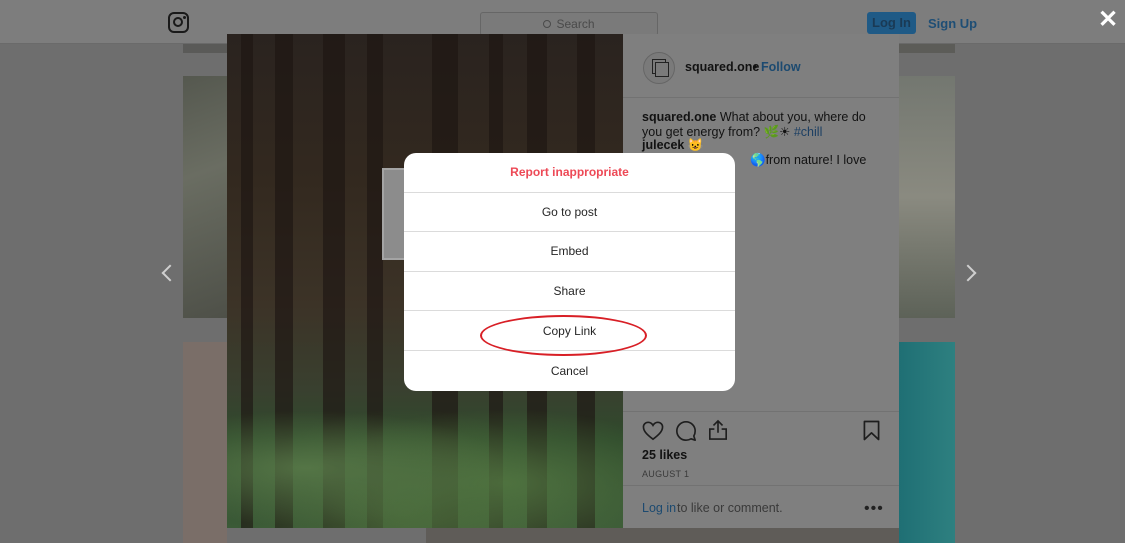  I want to click on post-username: squared.one, so click(722, 67).